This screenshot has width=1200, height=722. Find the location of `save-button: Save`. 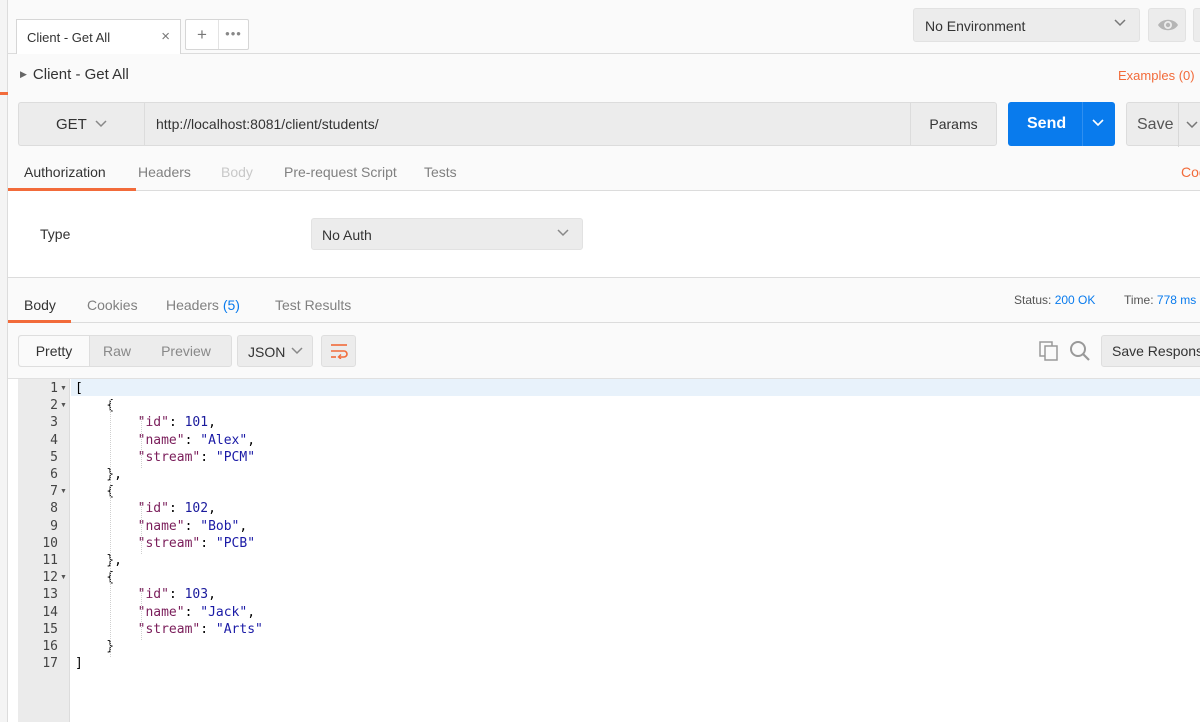

save-button: Save is located at coordinates (1163, 124).